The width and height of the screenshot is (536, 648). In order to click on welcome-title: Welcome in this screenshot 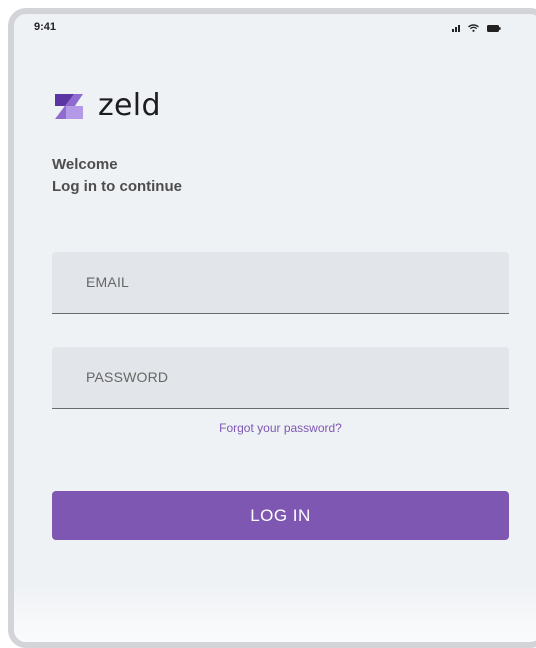, I will do `click(85, 164)`.